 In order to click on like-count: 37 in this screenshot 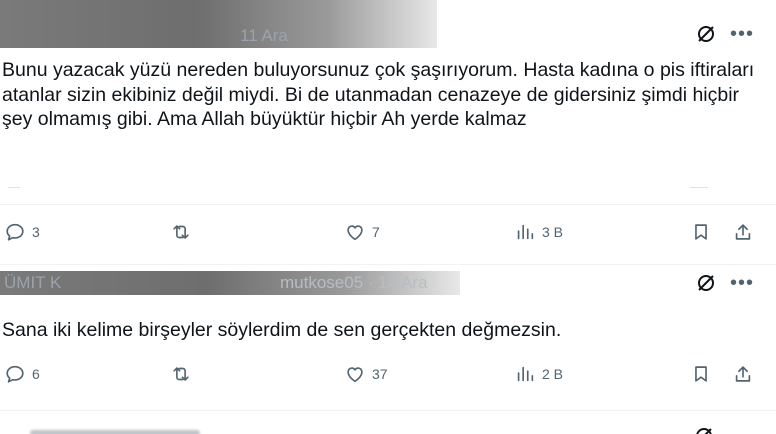, I will do `click(380, 374)`.